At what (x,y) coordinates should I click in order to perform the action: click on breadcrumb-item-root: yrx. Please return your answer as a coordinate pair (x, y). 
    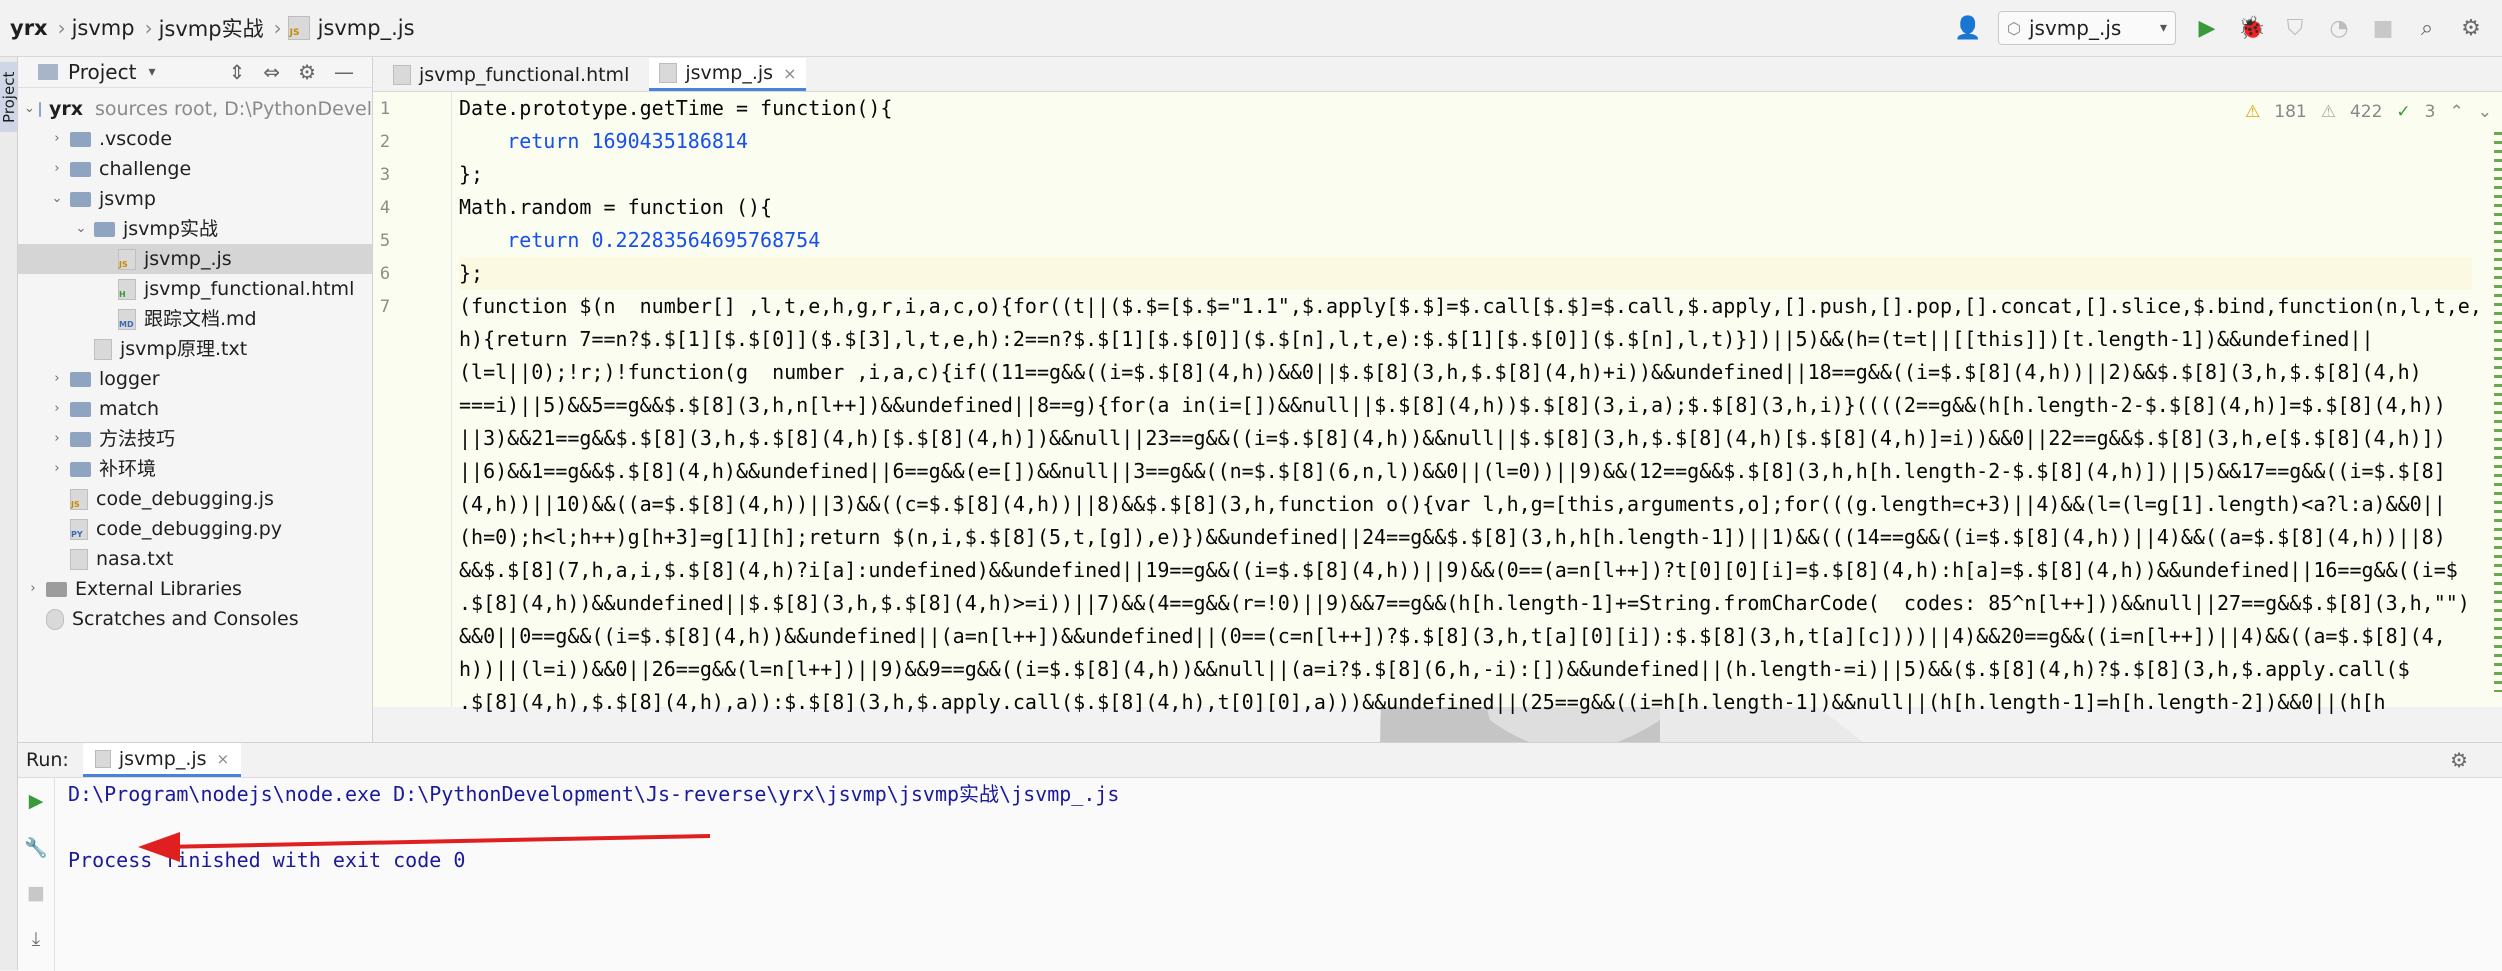
    Looking at the image, I should click on (31, 28).